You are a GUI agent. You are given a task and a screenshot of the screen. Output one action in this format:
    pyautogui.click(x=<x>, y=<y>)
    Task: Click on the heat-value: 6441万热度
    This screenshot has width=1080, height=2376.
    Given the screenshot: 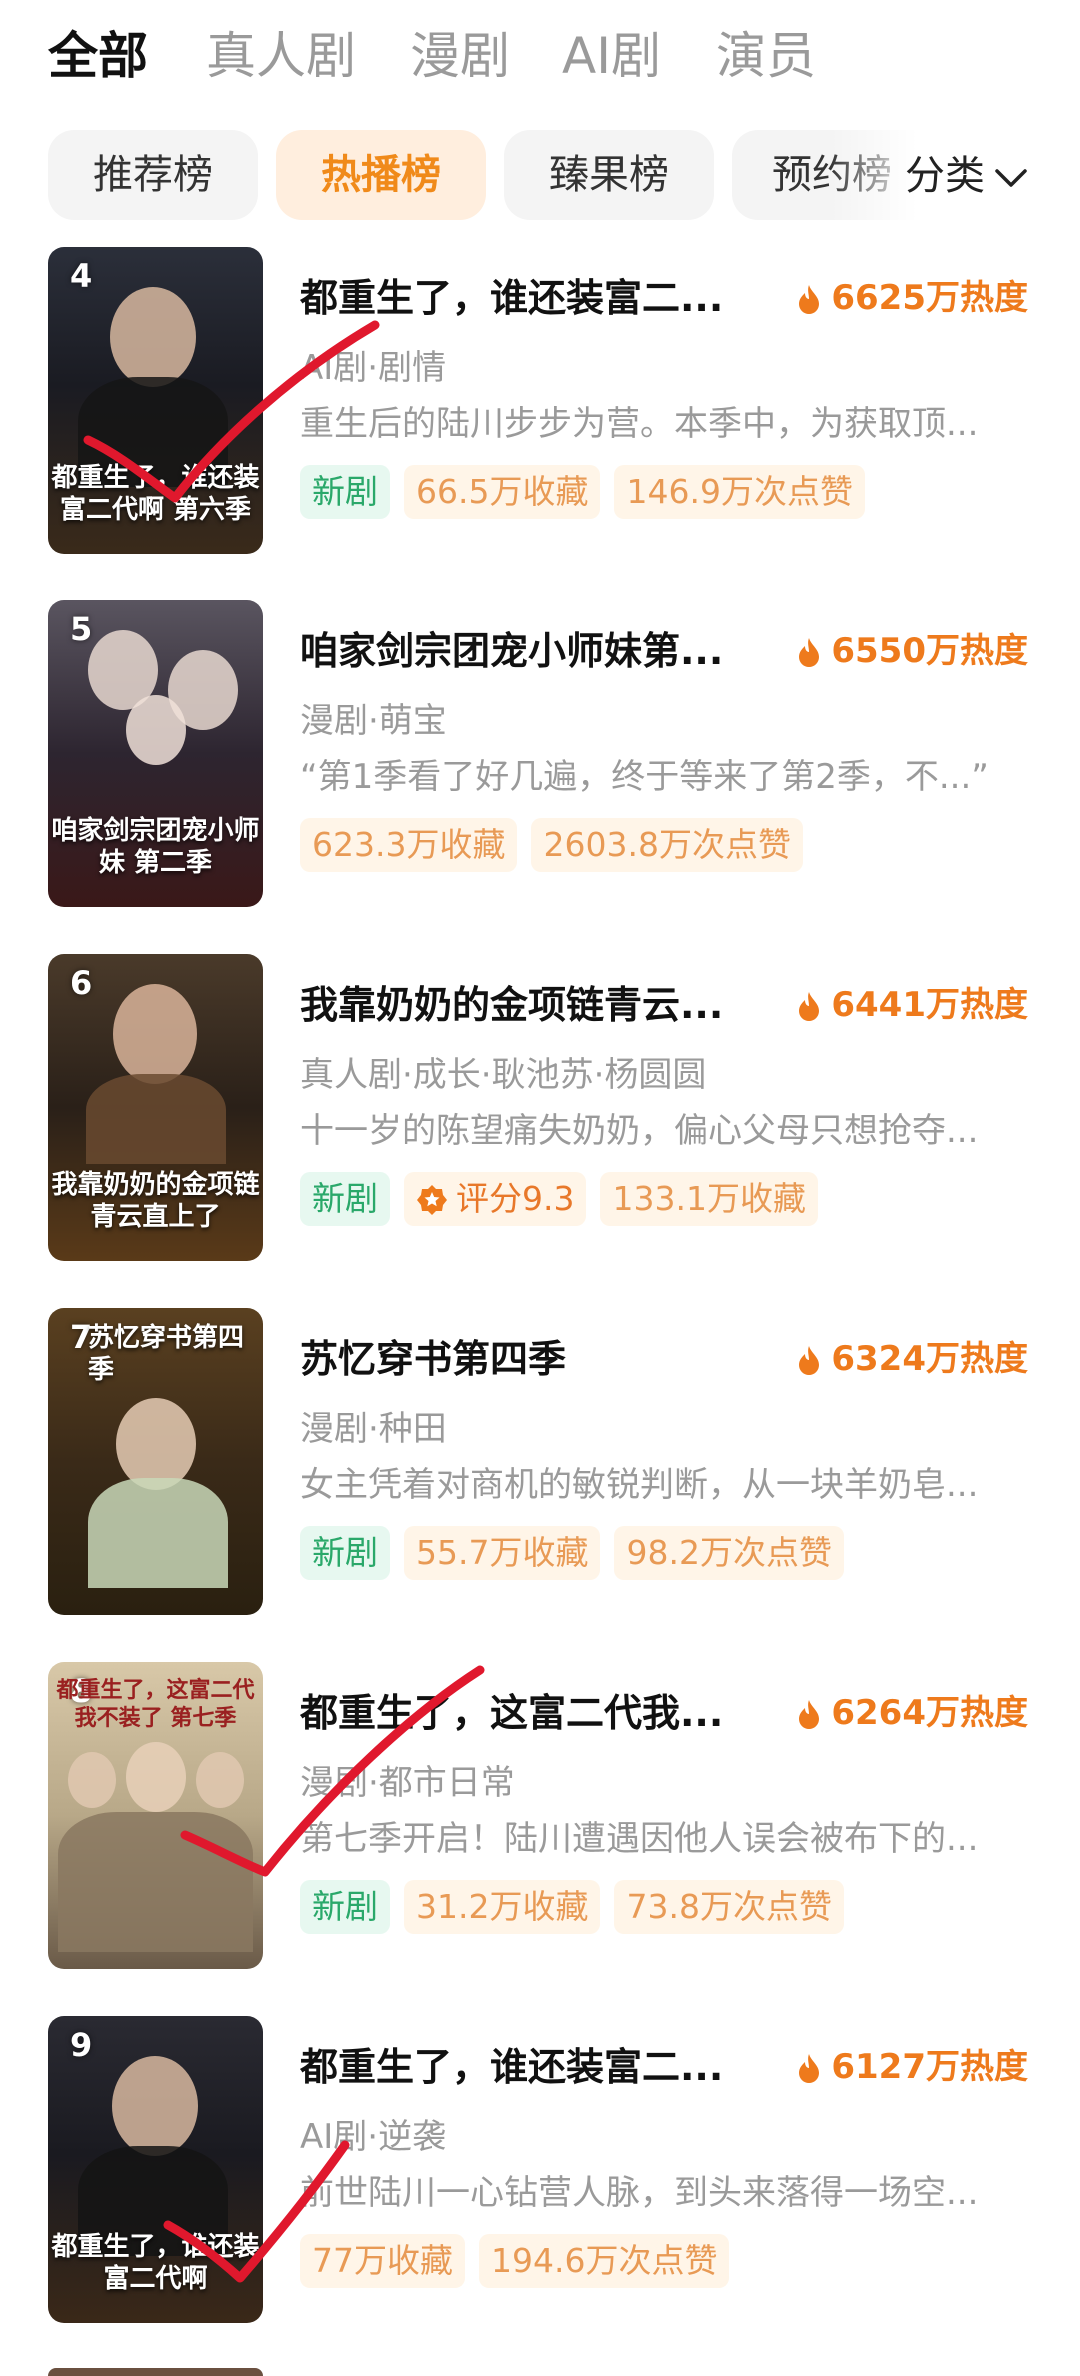 What is the action you would take?
    pyautogui.click(x=912, y=1005)
    